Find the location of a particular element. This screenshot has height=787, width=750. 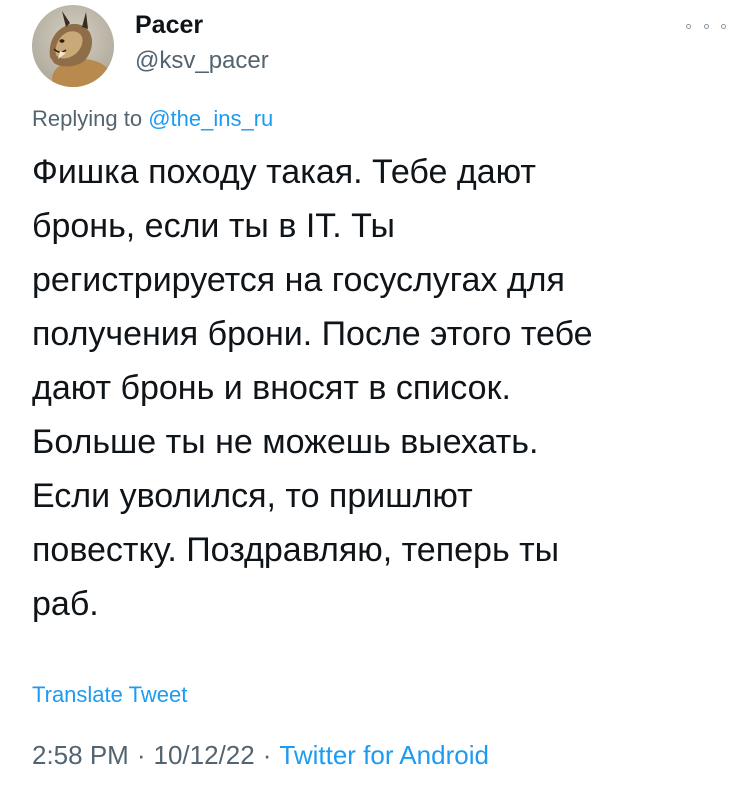

replying-prefix: Replying to is located at coordinates (87, 118).